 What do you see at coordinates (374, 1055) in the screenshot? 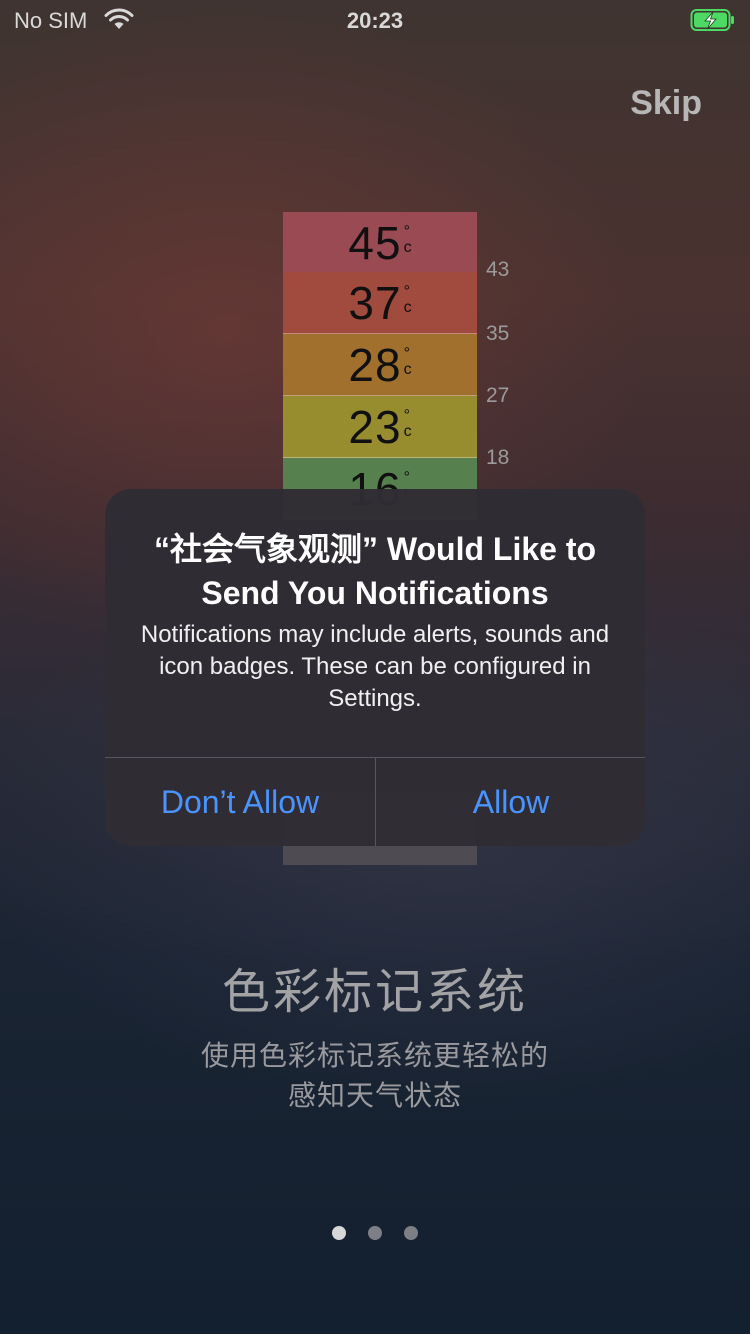
I see `onboarding-subtext-line: 使用色彩标记系统更轻松的` at bounding box center [374, 1055].